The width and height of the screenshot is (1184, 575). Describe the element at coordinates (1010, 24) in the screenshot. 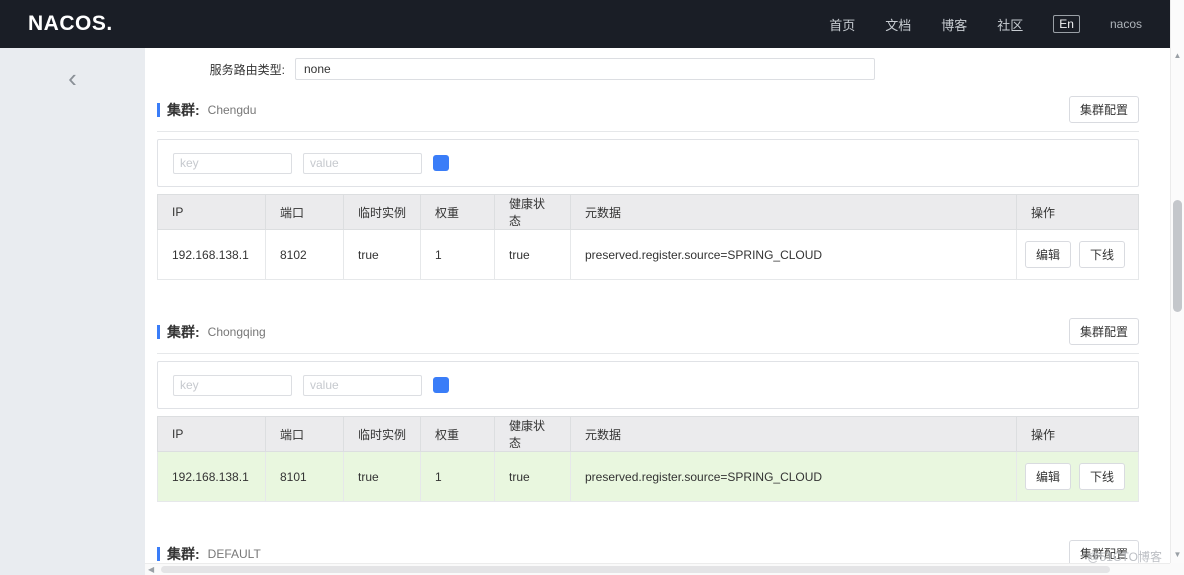

I see `nav-community: 社区` at that location.